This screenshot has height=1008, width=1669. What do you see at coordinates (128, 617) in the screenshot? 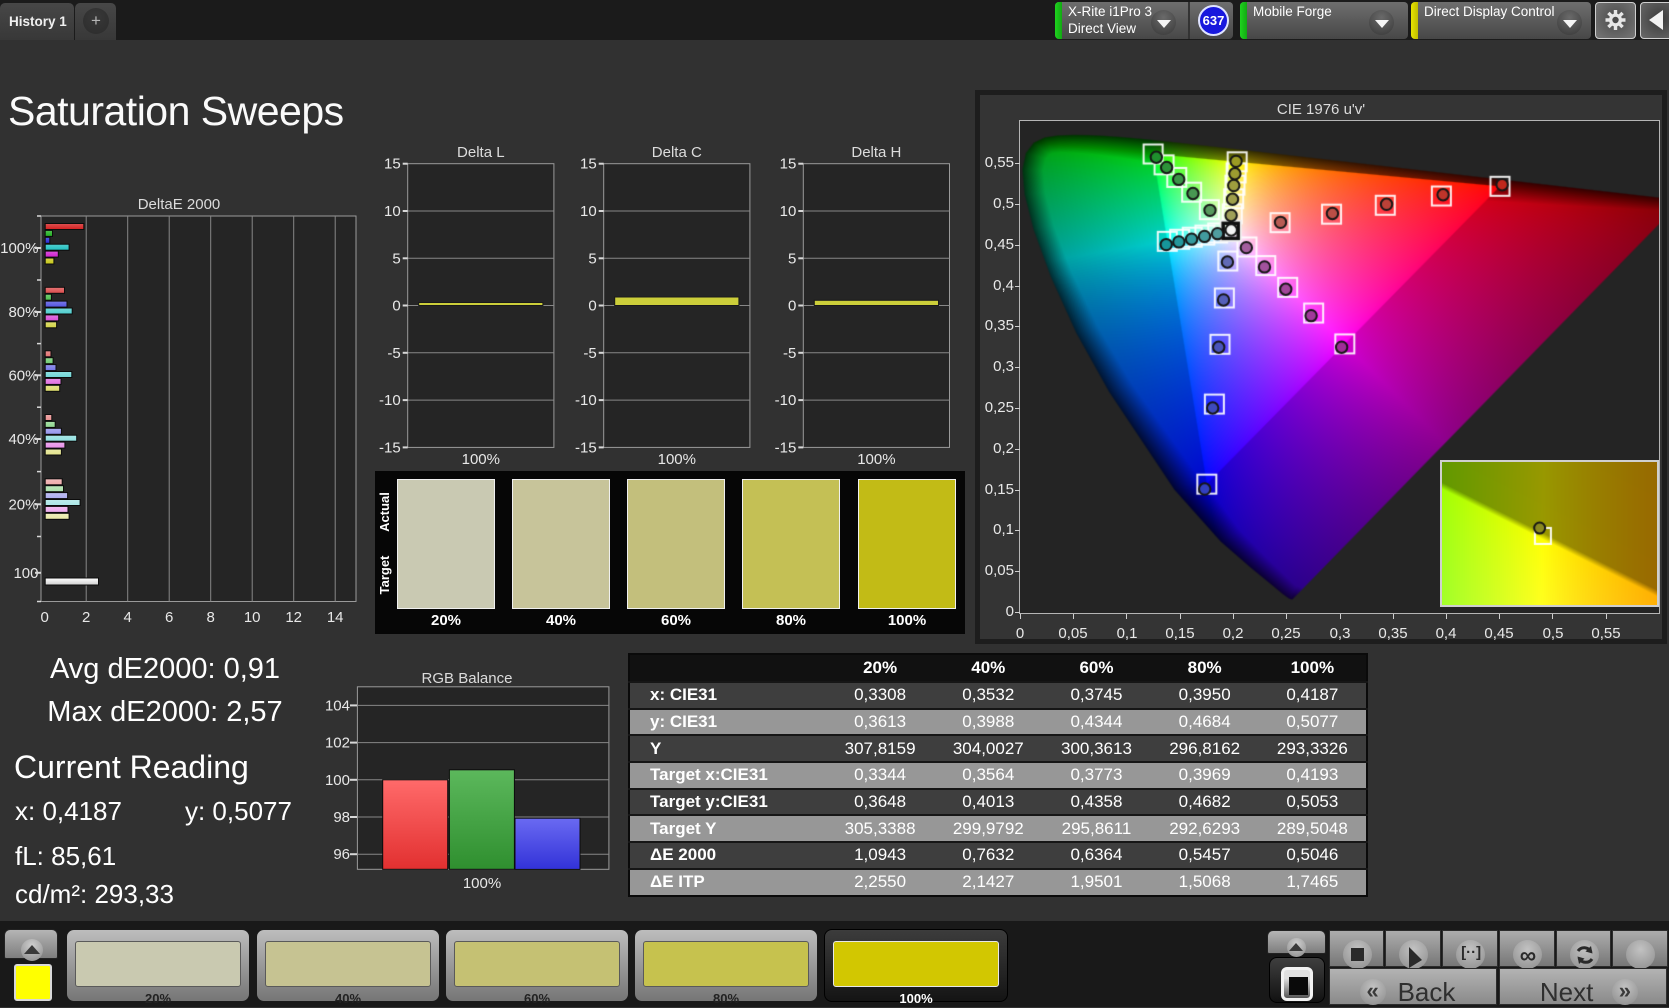
I see `svg-text: 4` at bounding box center [128, 617].